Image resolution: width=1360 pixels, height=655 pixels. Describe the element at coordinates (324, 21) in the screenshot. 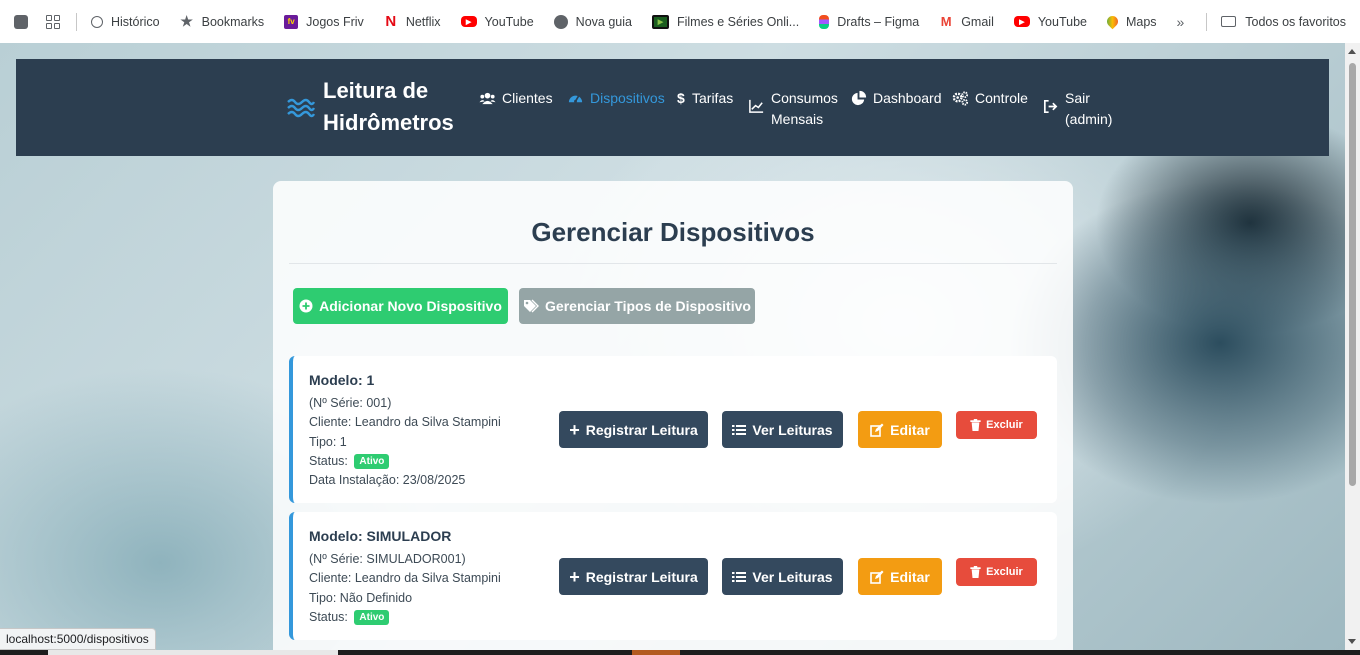

I see `bookmark-jogos-friv: fv Jogos Friv` at that location.